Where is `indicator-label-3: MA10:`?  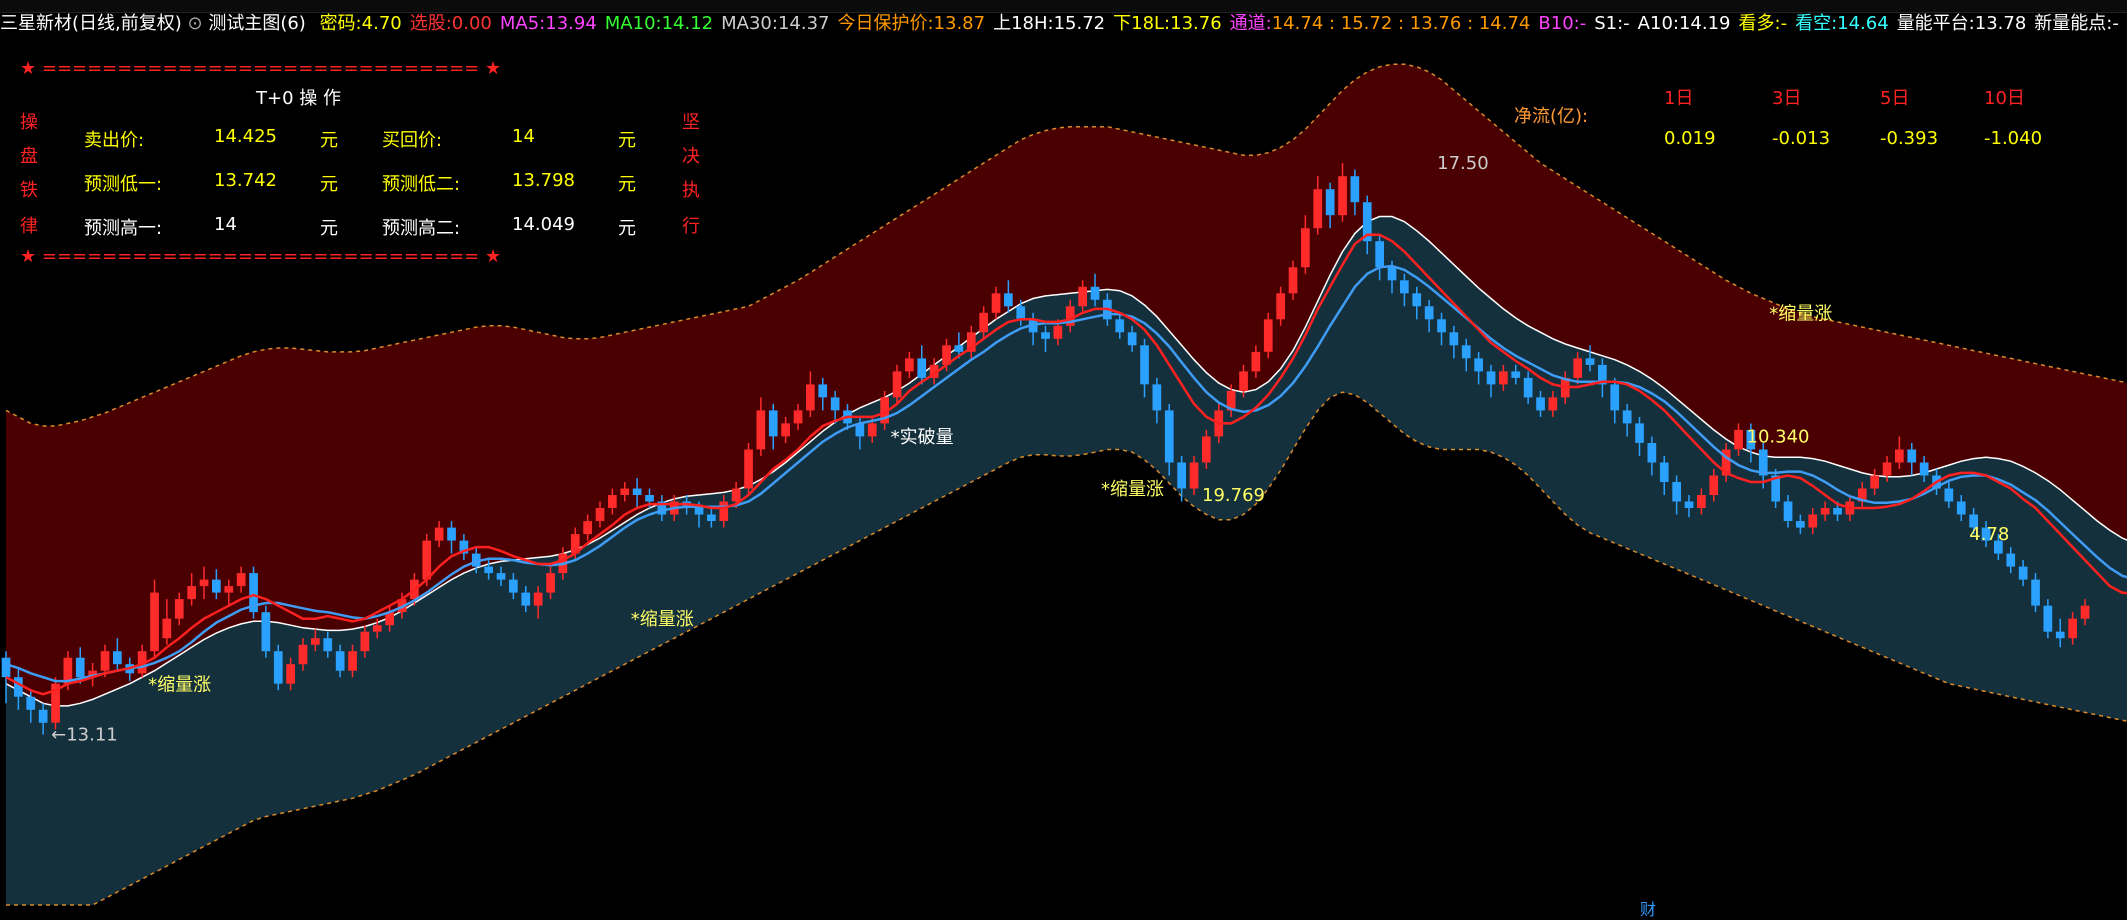
indicator-label-3: MA10: is located at coordinates (633, 23).